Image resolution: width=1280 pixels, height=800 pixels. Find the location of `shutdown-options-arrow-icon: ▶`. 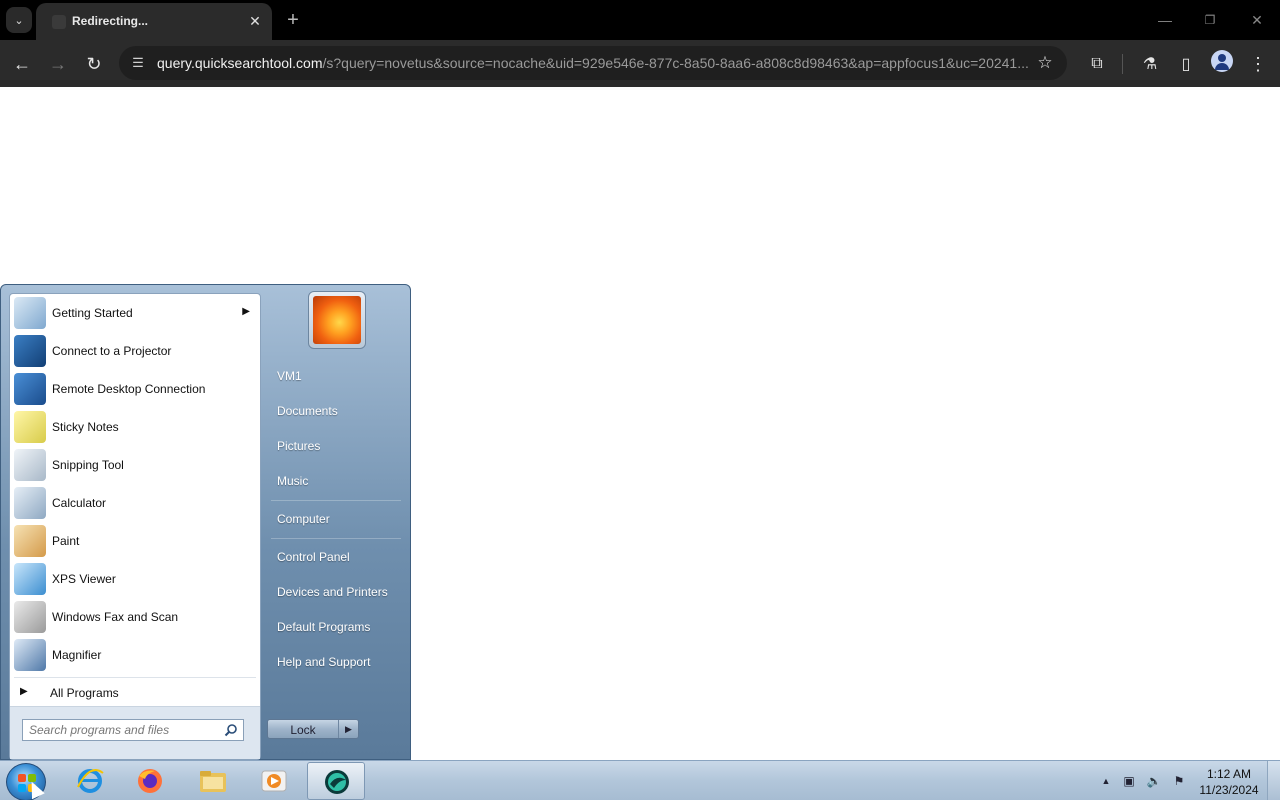

shutdown-options-arrow-icon: ▶ is located at coordinates (348, 729).